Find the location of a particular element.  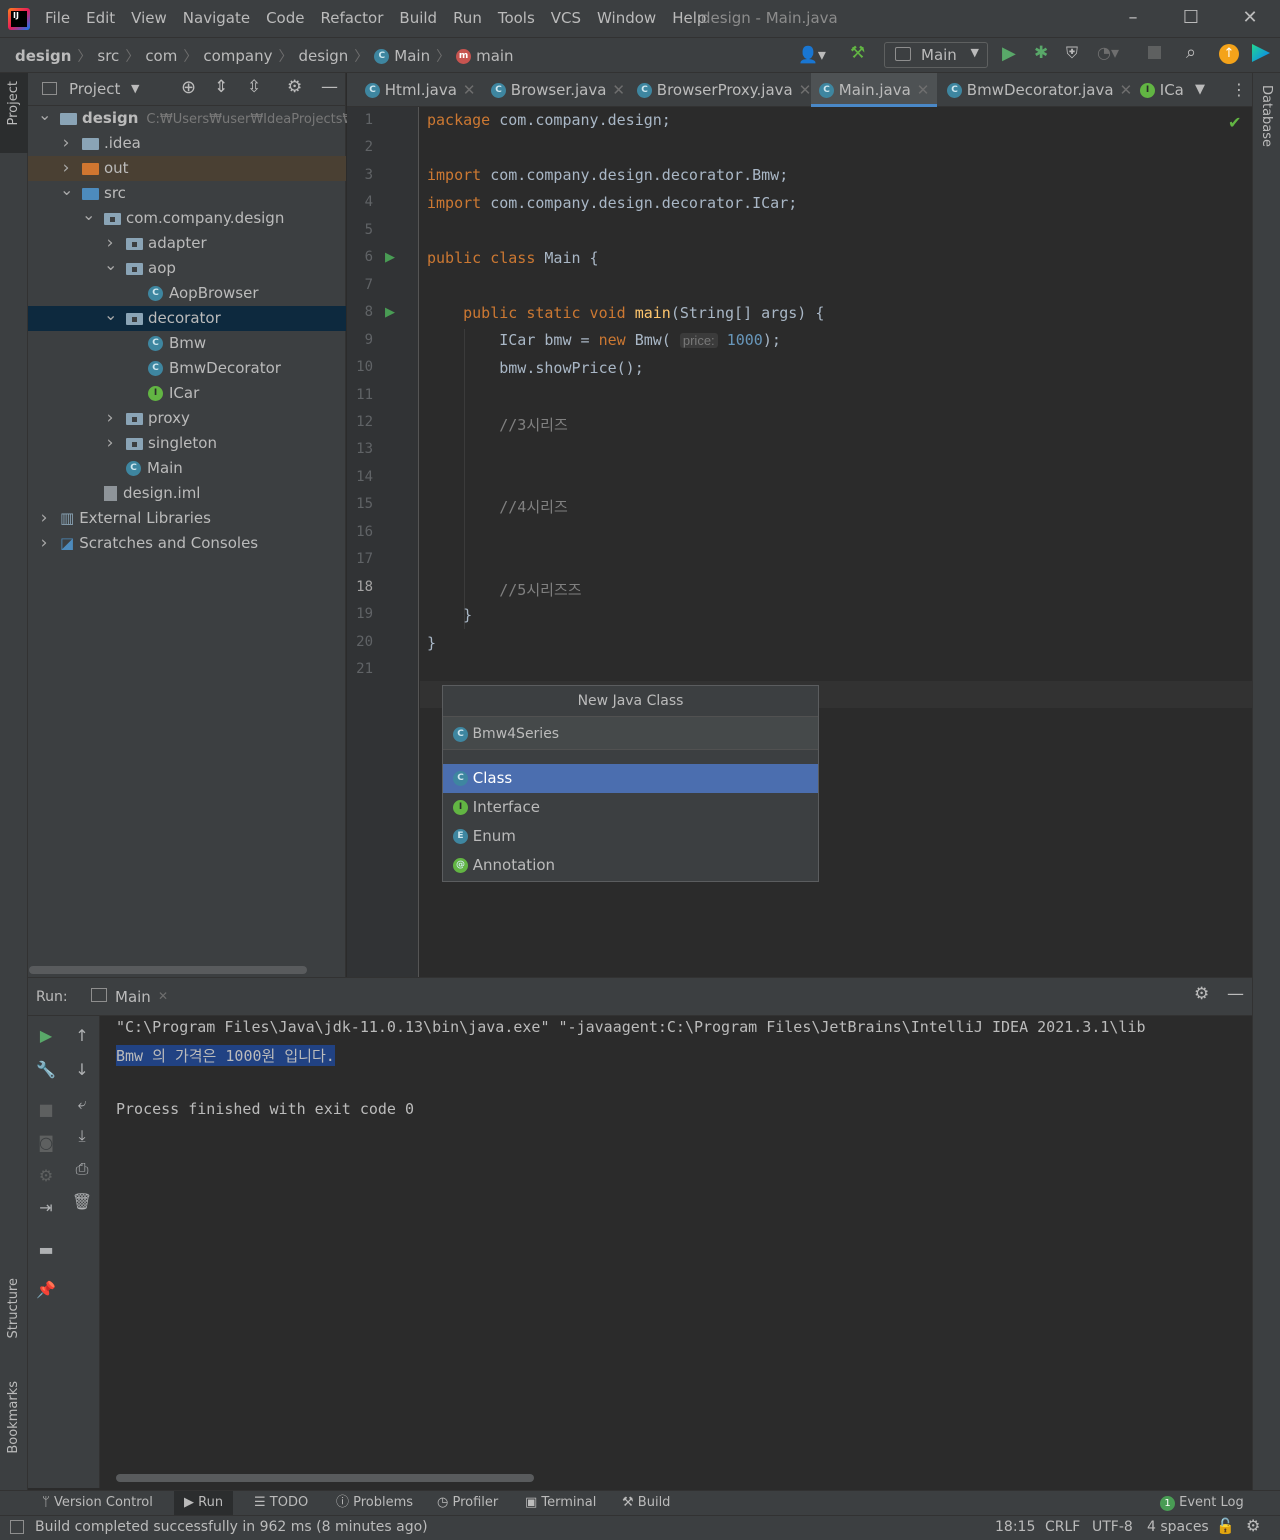

tab-bmwdecorator-java: C BmwDecorator.java ✕ is located at coordinates (1039, 90).